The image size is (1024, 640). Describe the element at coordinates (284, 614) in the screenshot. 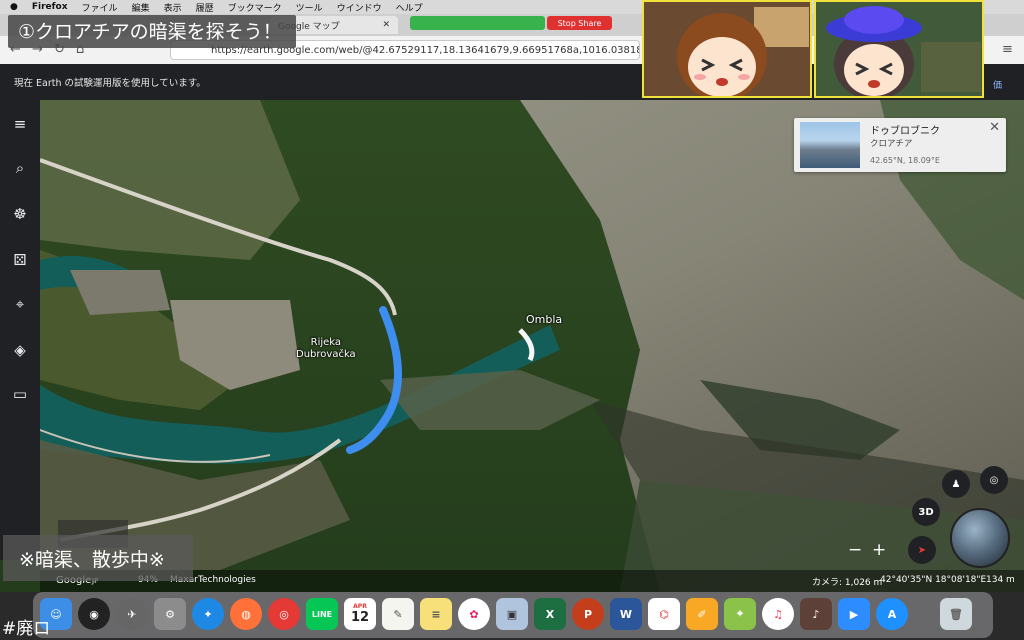

I see `chrome-icon: ◎` at that location.